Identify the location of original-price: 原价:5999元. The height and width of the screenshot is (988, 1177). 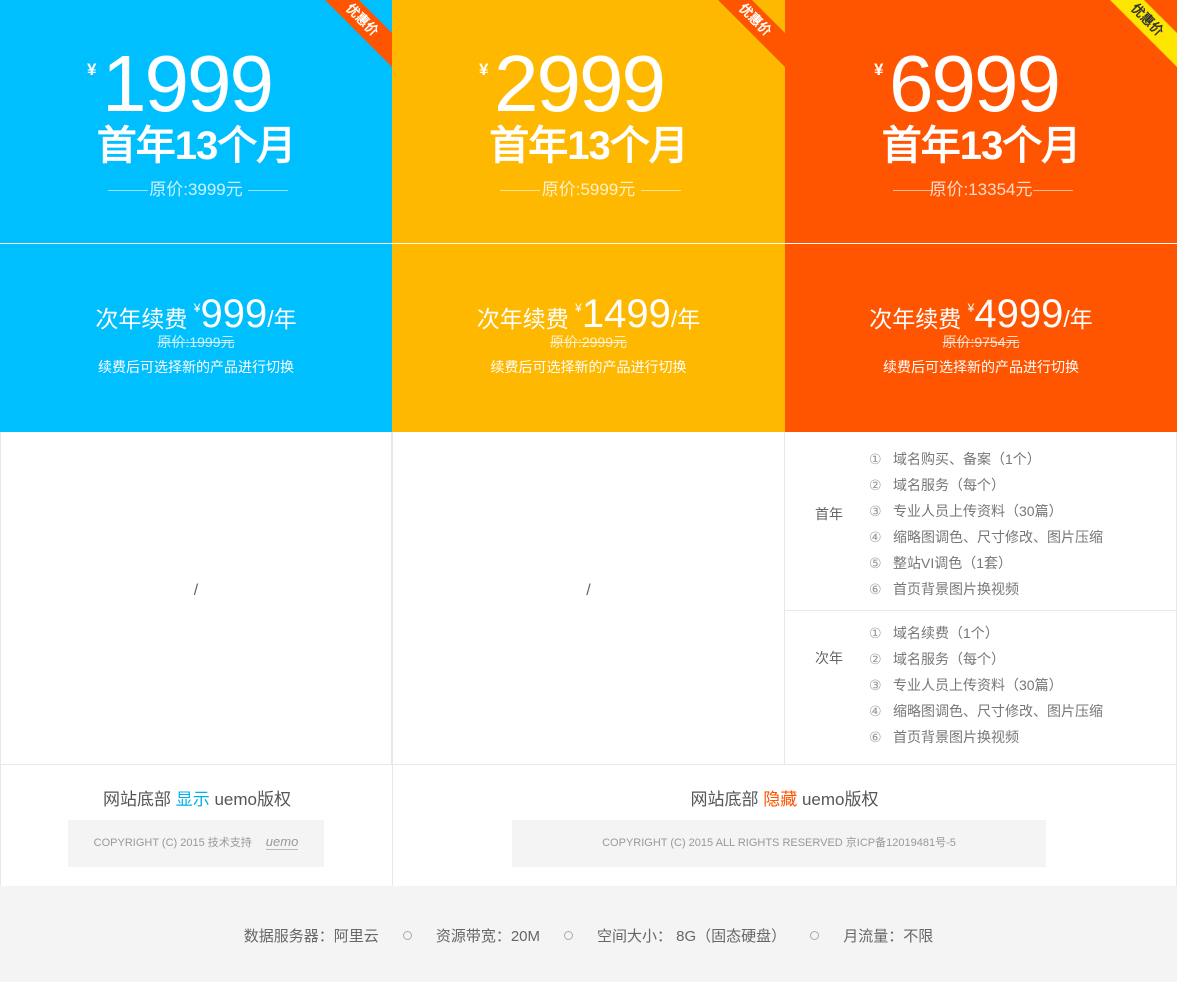
(588, 190).